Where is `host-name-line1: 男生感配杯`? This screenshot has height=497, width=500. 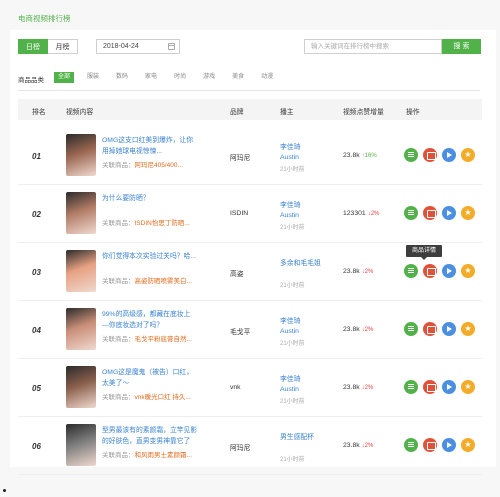
host-name-line1: 男生感配杯 is located at coordinates (297, 438).